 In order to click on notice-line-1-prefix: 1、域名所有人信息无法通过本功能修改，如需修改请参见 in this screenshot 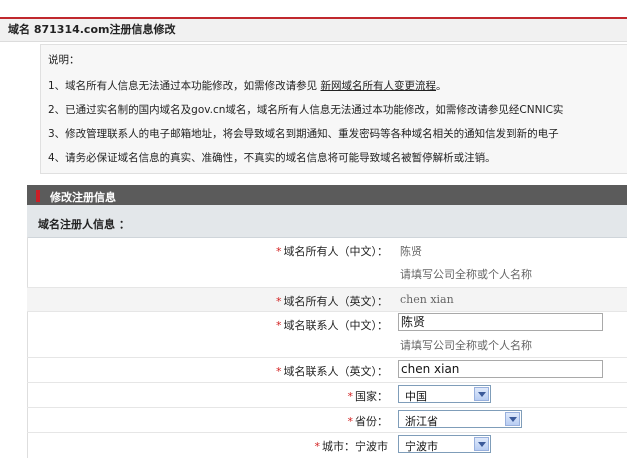, I will do `click(184, 86)`.